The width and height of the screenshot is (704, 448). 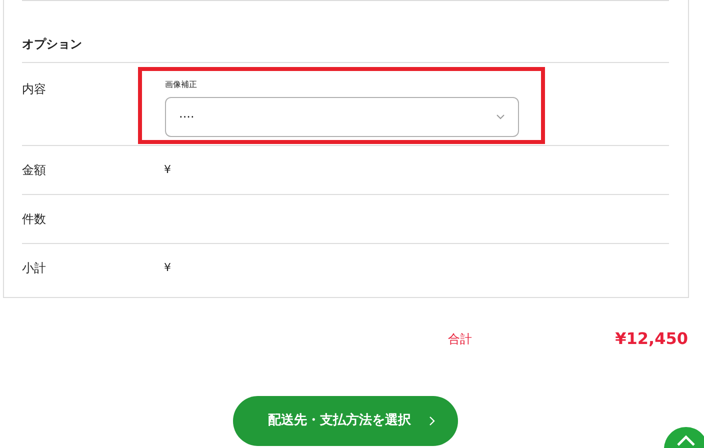 I want to click on row-label: 金額, so click(x=34, y=170).